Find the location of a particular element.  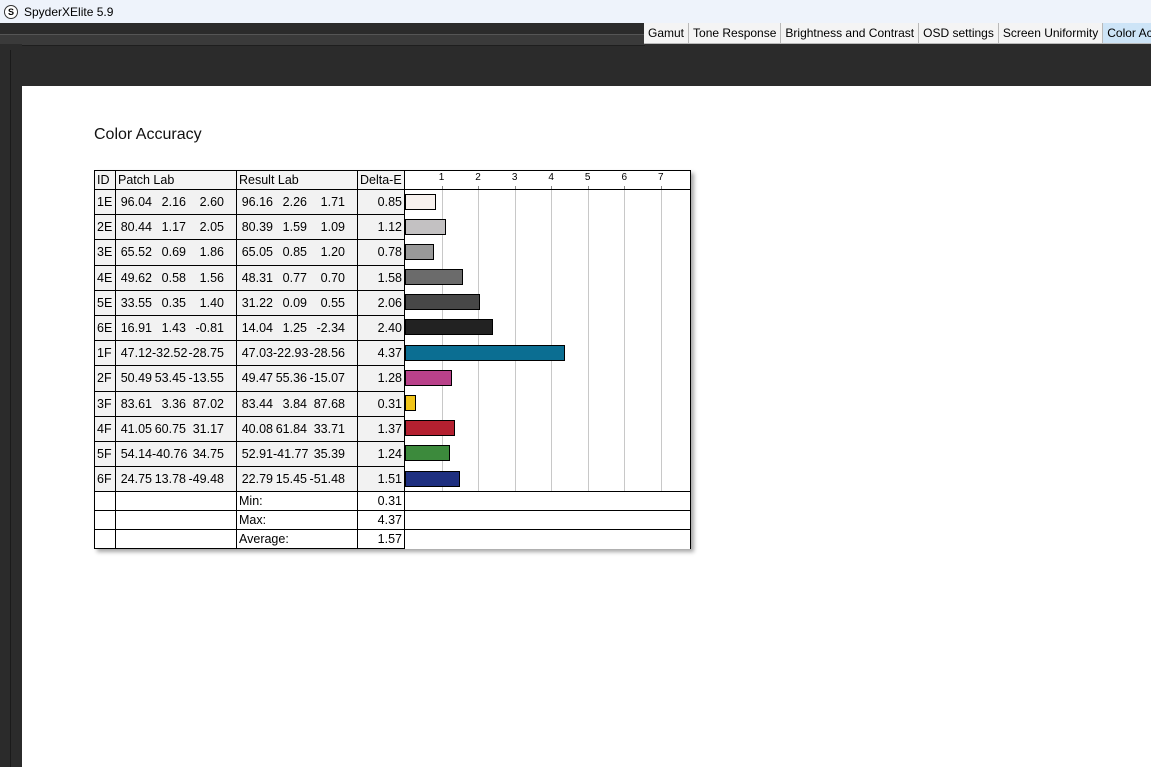

tab-gamut: Gamut is located at coordinates (667, 33).